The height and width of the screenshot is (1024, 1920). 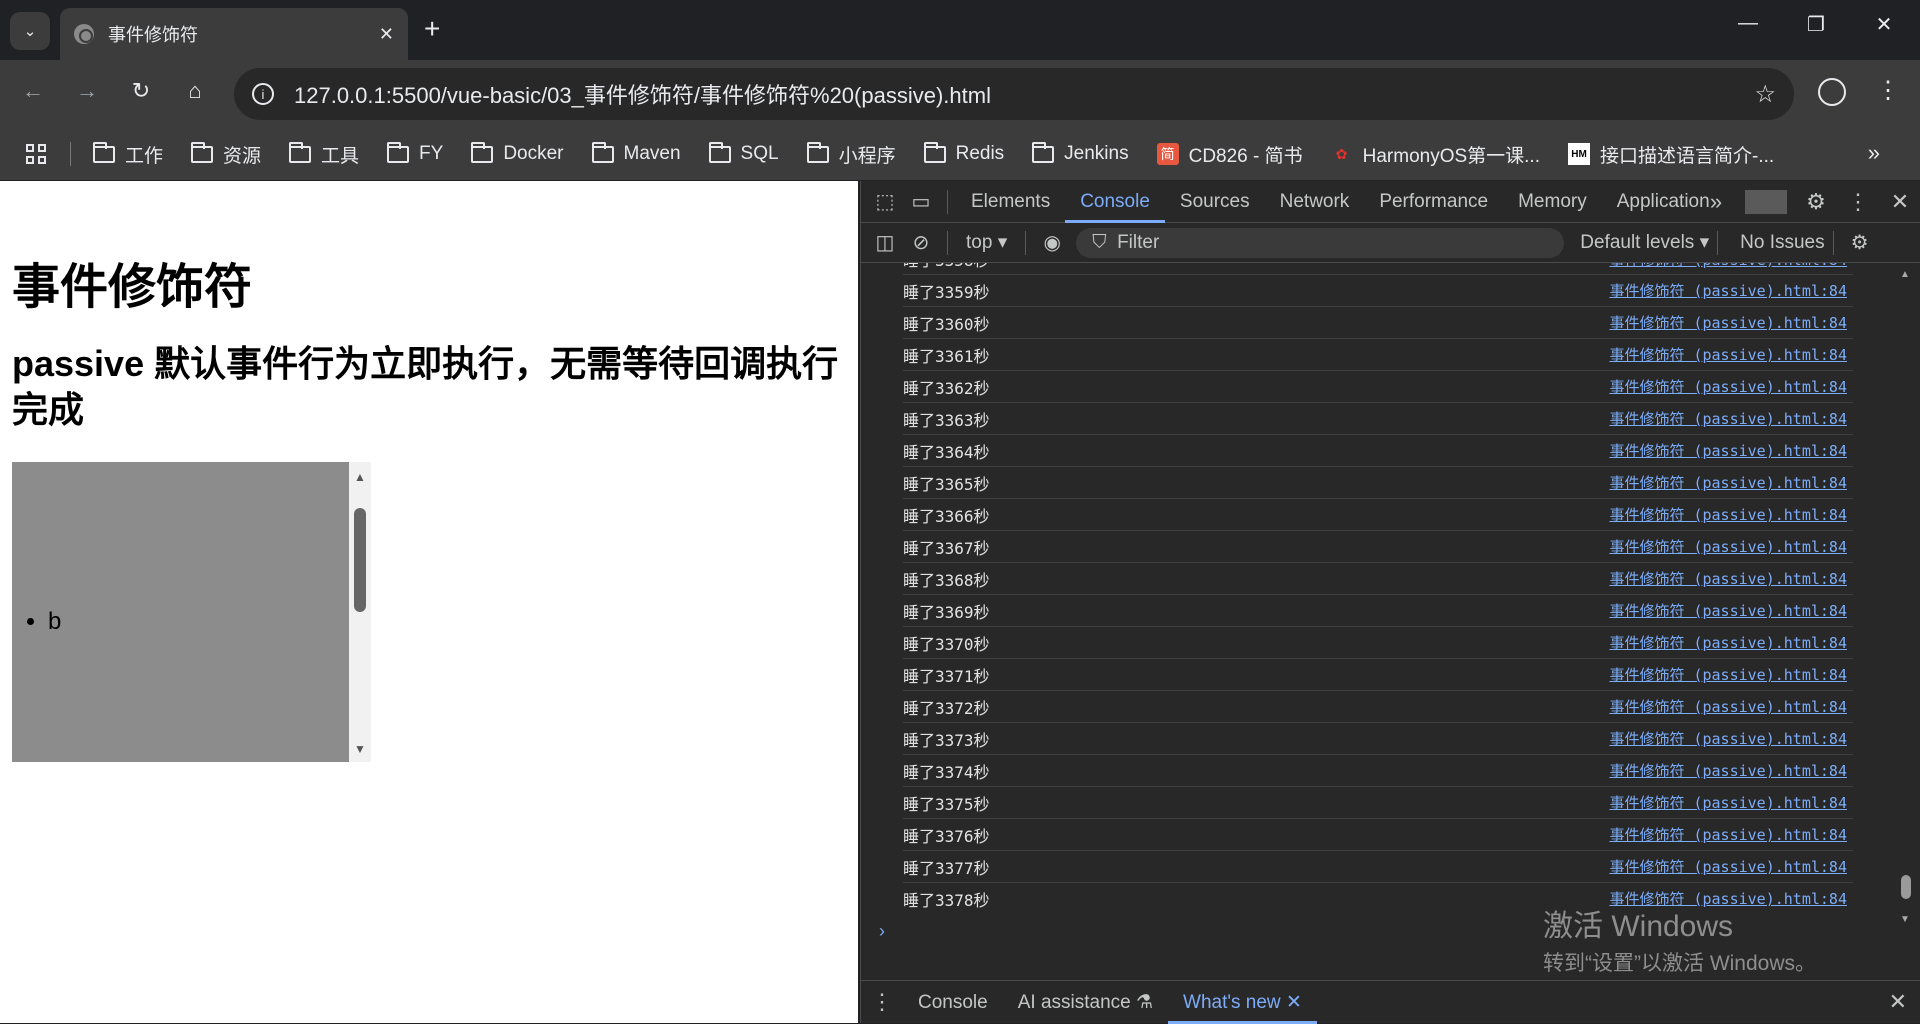 What do you see at coordinates (921, 242) in the screenshot?
I see `clear-console-icon: ⊘` at bounding box center [921, 242].